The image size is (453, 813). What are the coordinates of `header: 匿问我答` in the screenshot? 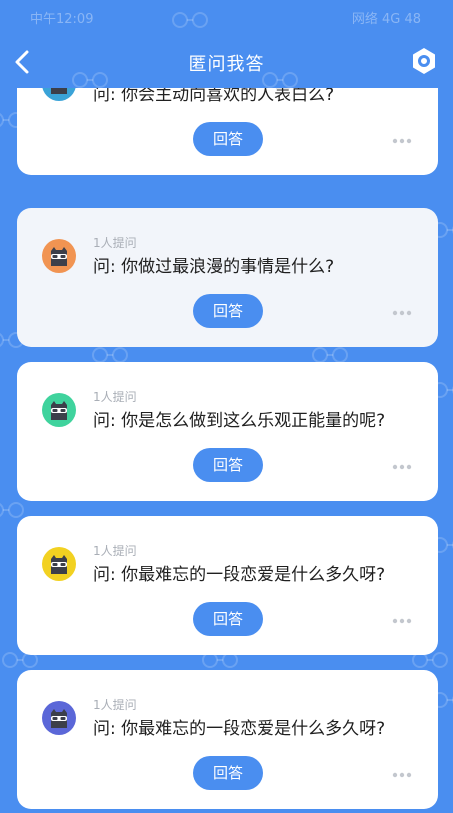 It's located at (226, 62).